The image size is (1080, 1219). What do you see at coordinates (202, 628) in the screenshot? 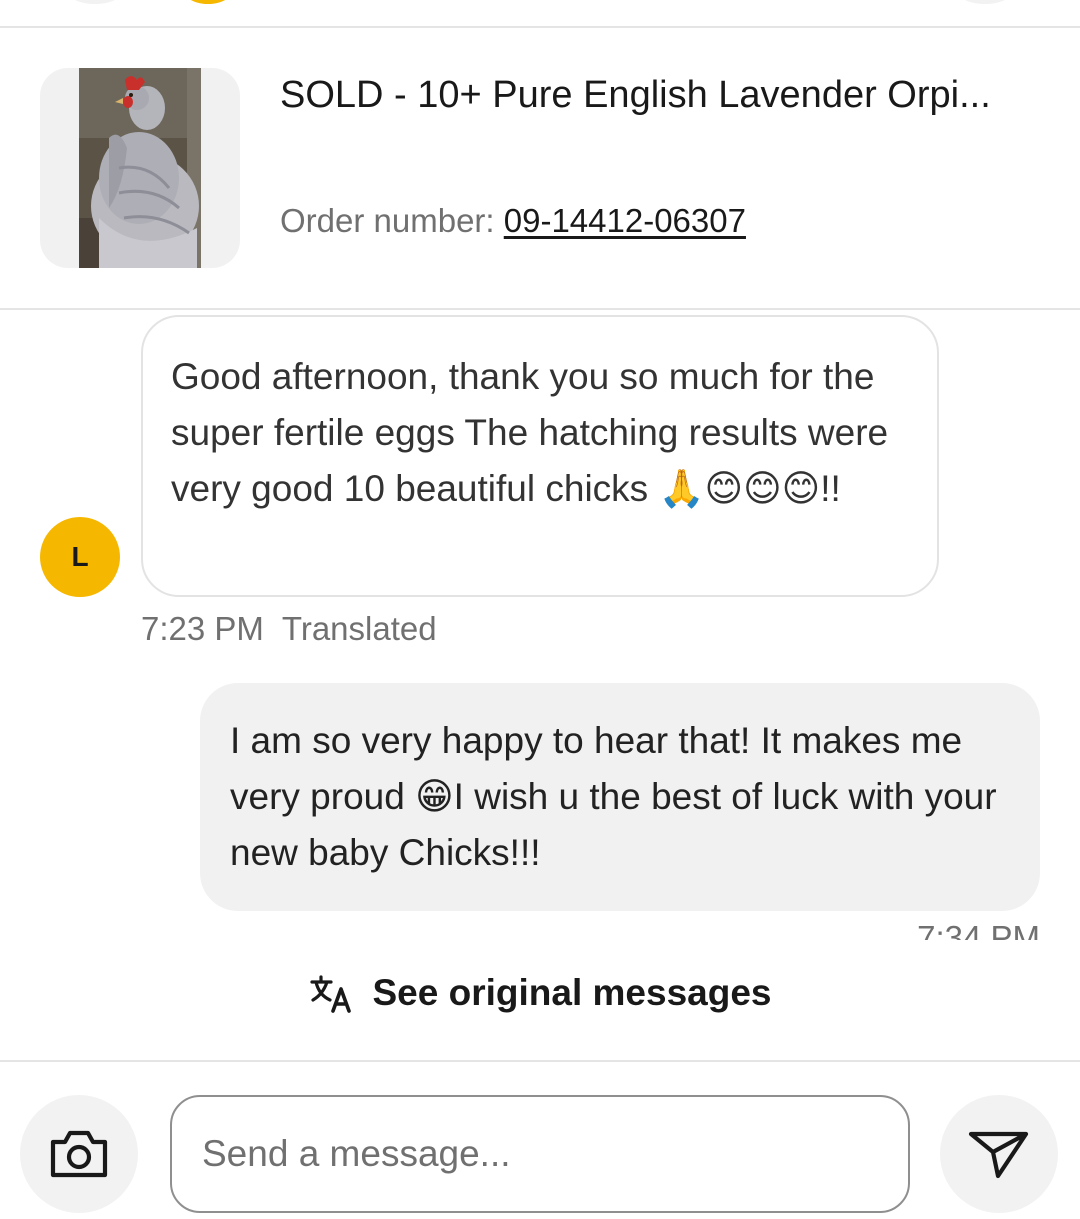
I see `incoming-message-time: 7:23 PM` at bounding box center [202, 628].